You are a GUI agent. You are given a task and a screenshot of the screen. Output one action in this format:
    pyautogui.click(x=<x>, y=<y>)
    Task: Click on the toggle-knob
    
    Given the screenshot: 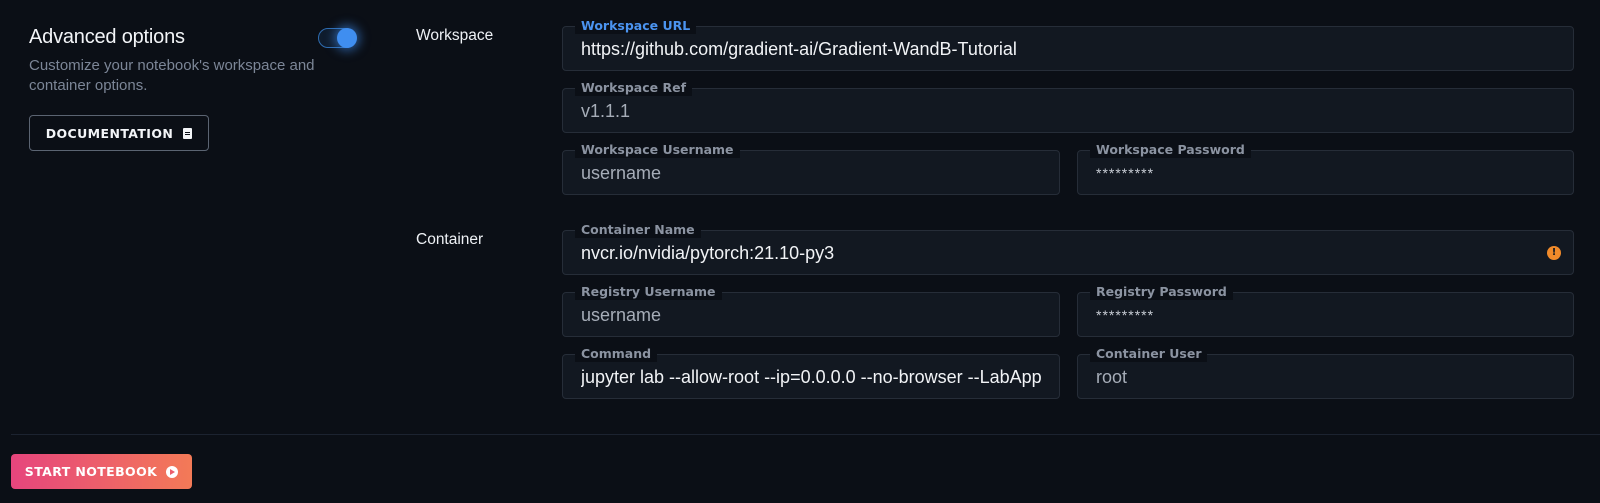 What is the action you would take?
    pyautogui.click(x=347, y=38)
    